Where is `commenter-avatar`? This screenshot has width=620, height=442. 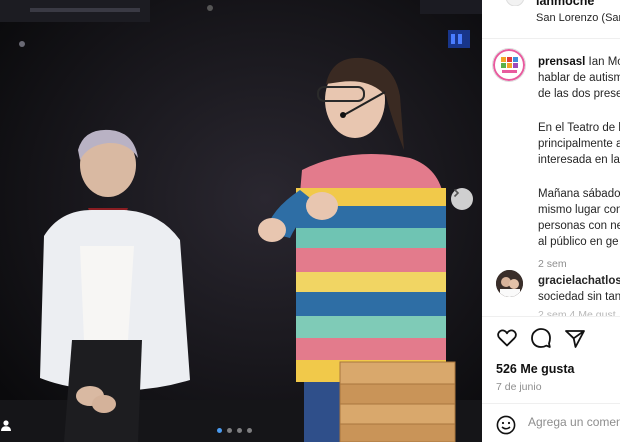 commenter-avatar is located at coordinates (509, 283).